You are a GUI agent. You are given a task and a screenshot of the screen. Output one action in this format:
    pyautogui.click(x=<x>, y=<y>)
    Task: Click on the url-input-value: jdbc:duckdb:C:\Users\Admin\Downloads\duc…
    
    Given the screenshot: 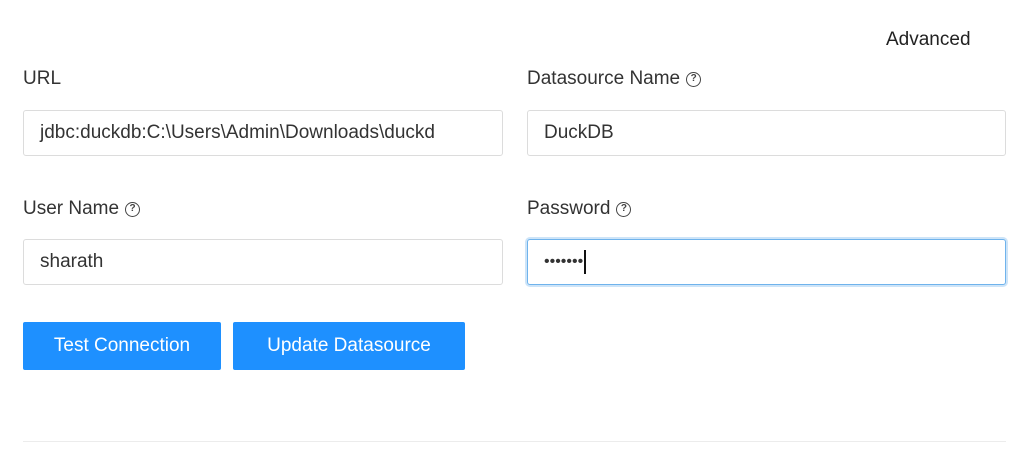 What is the action you would take?
    pyautogui.click(x=237, y=132)
    